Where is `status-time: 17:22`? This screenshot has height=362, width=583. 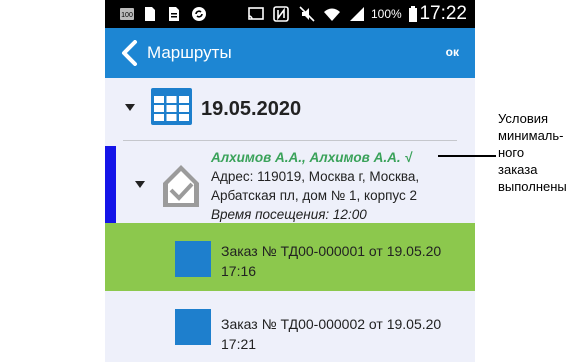
status-time: 17:22 is located at coordinates (443, 13).